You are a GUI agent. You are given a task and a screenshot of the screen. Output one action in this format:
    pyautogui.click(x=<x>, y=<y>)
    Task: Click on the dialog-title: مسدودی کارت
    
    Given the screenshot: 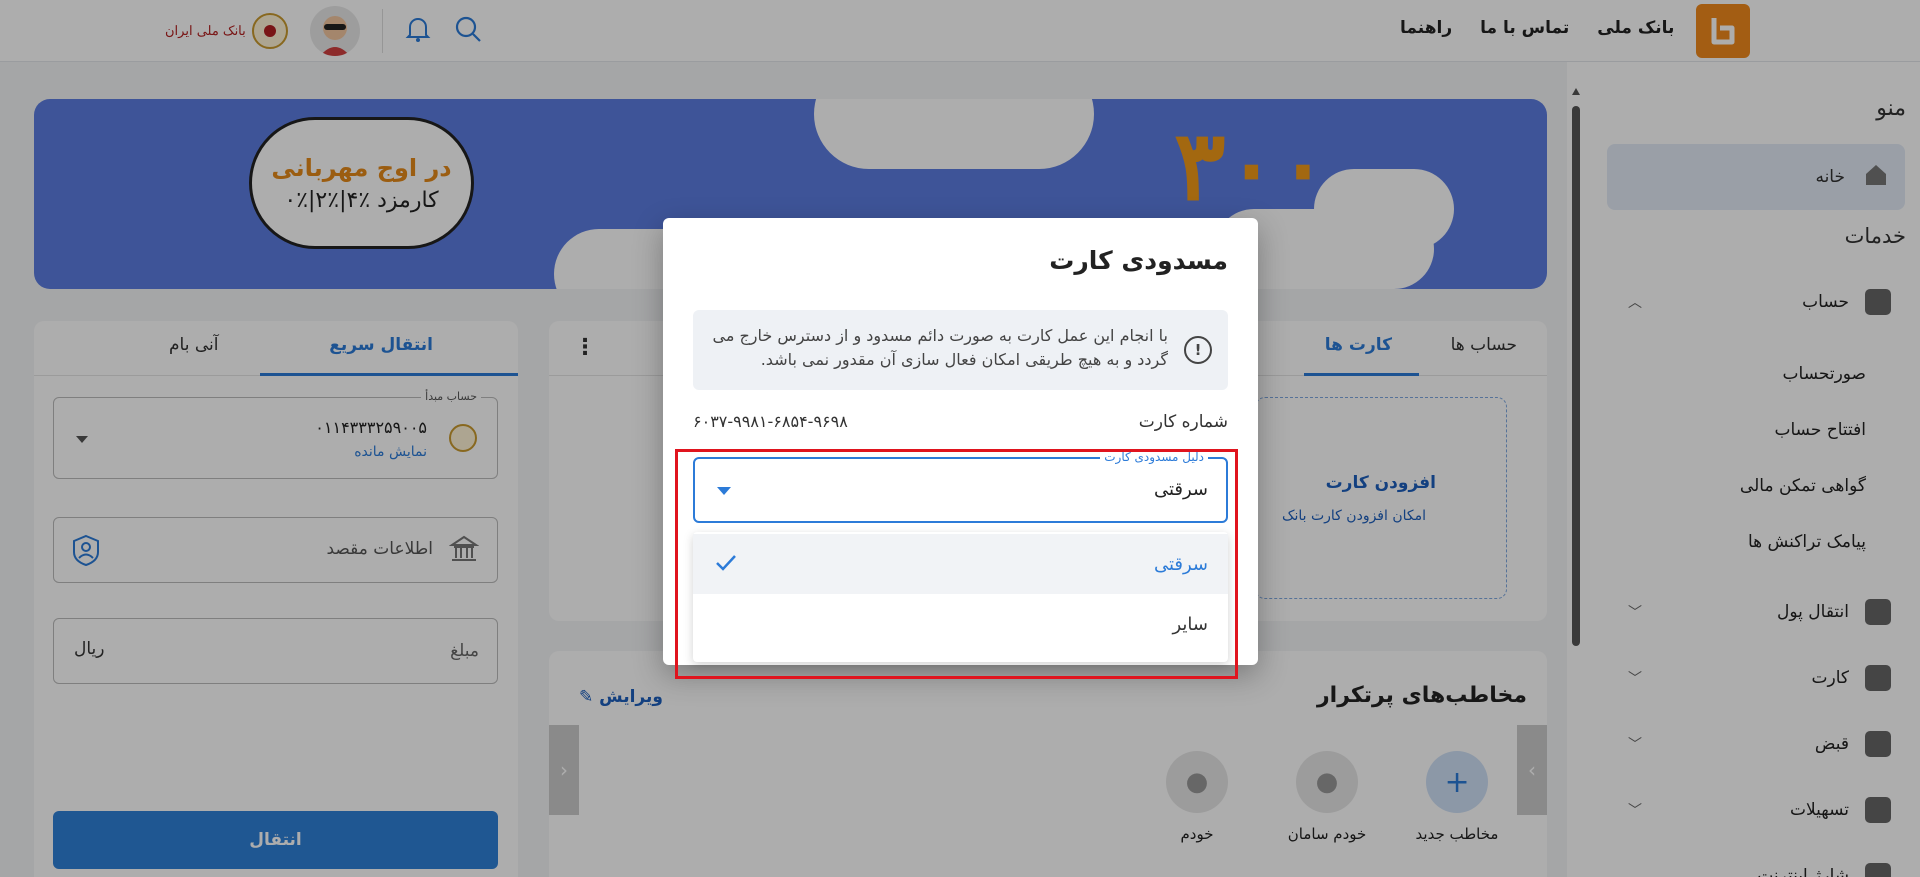 What is the action you would take?
    pyautogui.click(x=1138, y=260)
    